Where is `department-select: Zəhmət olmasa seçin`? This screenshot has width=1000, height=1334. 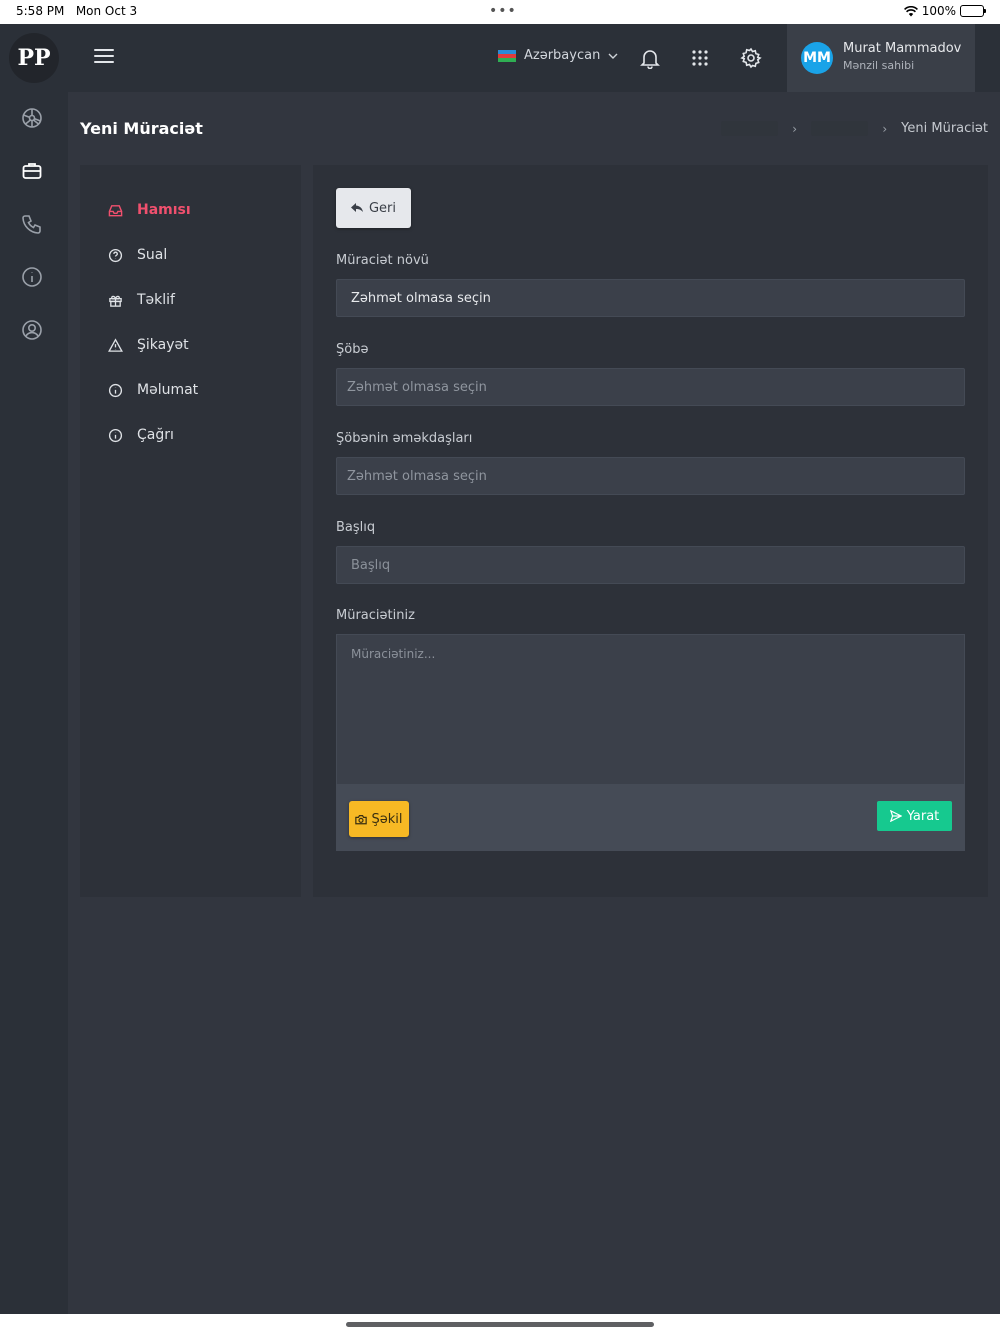 department-select: Zəhmət olmasa seçin is located at coordinates (650, 387).